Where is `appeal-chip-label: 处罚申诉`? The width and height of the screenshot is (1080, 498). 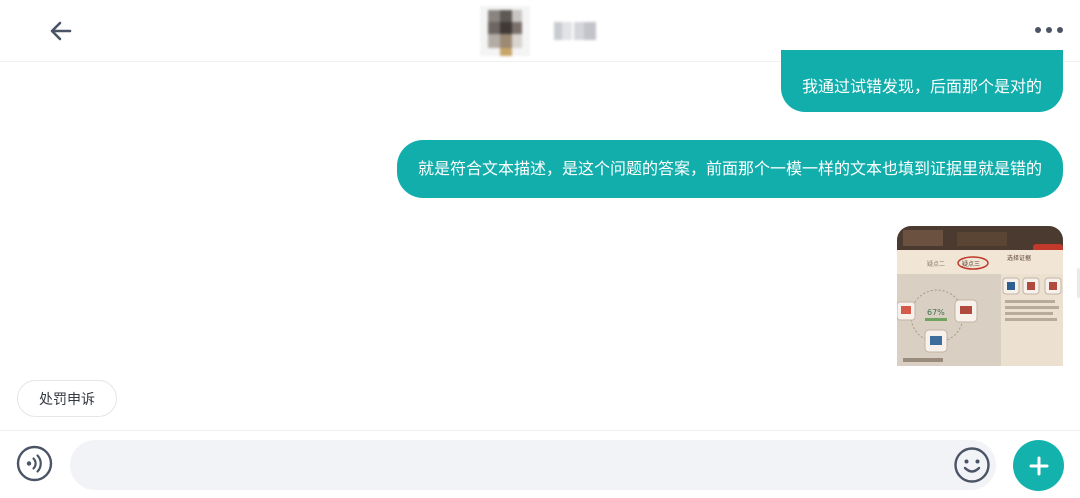 appeal-chip-label: 处罚申诉 is located at coordinates (67, 399).